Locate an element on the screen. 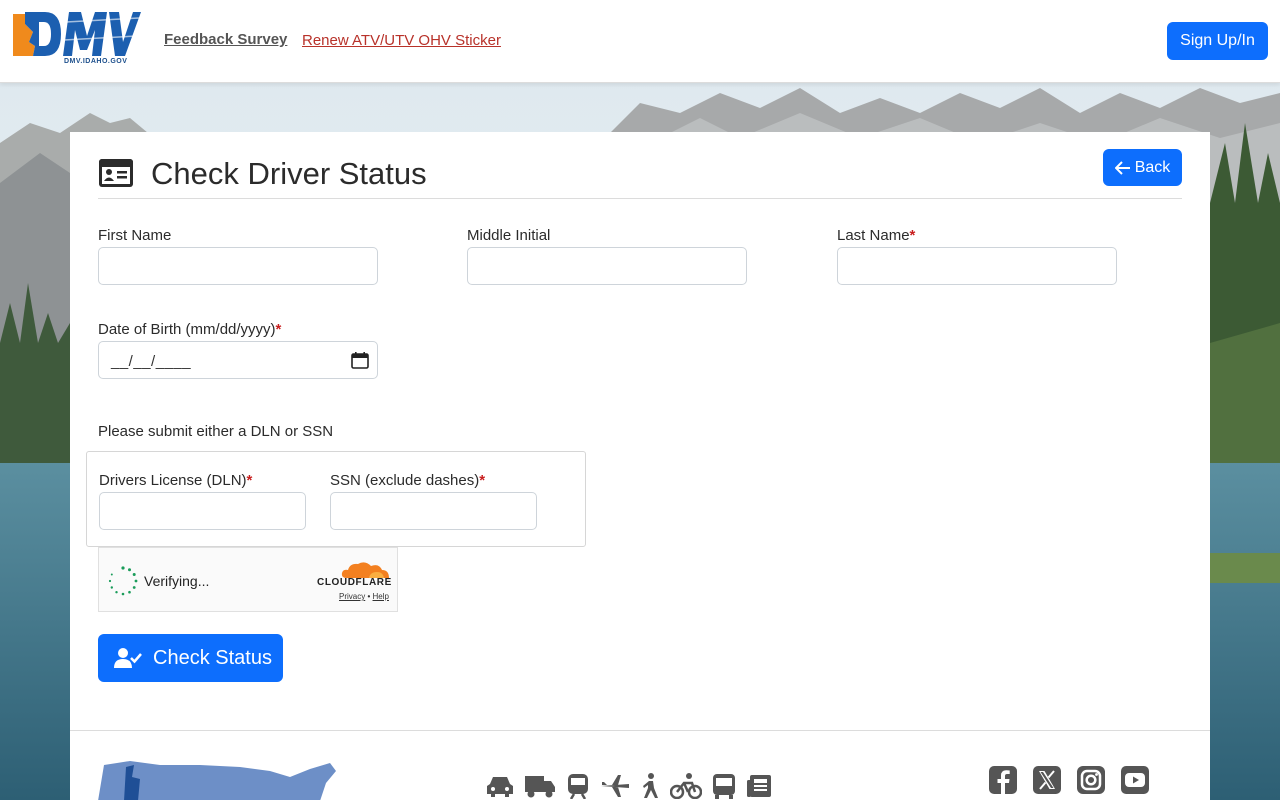 The height and width of the screenshot is (800, 1280). newspaper-icon is located at coordinates (759, 786).